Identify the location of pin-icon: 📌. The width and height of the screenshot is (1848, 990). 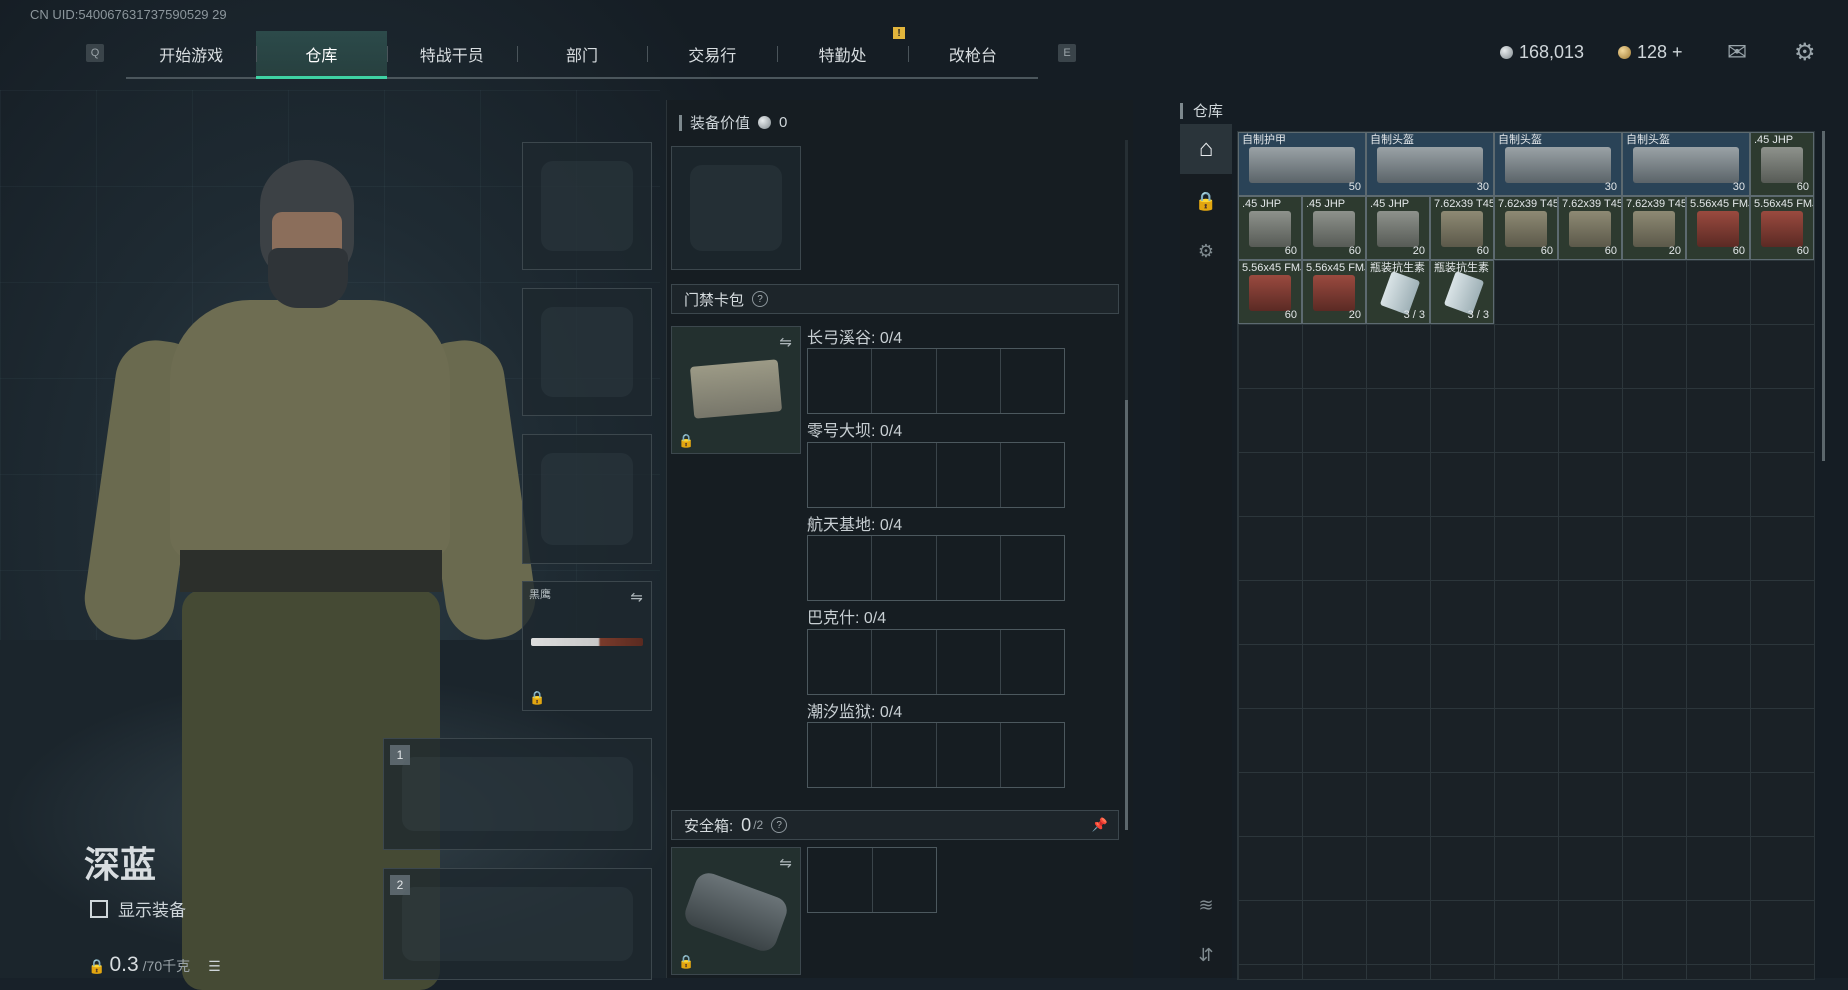
(1100, 825).